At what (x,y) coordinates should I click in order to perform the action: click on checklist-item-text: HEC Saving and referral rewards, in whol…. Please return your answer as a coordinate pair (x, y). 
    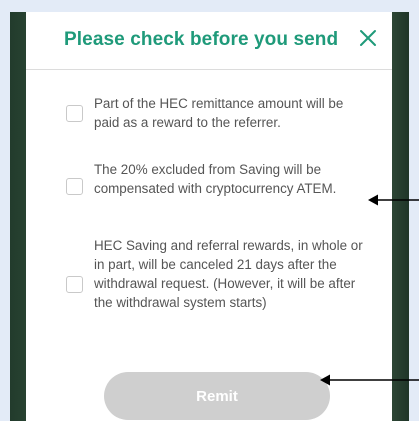
    Looking at the image, I should click on (228, 274).